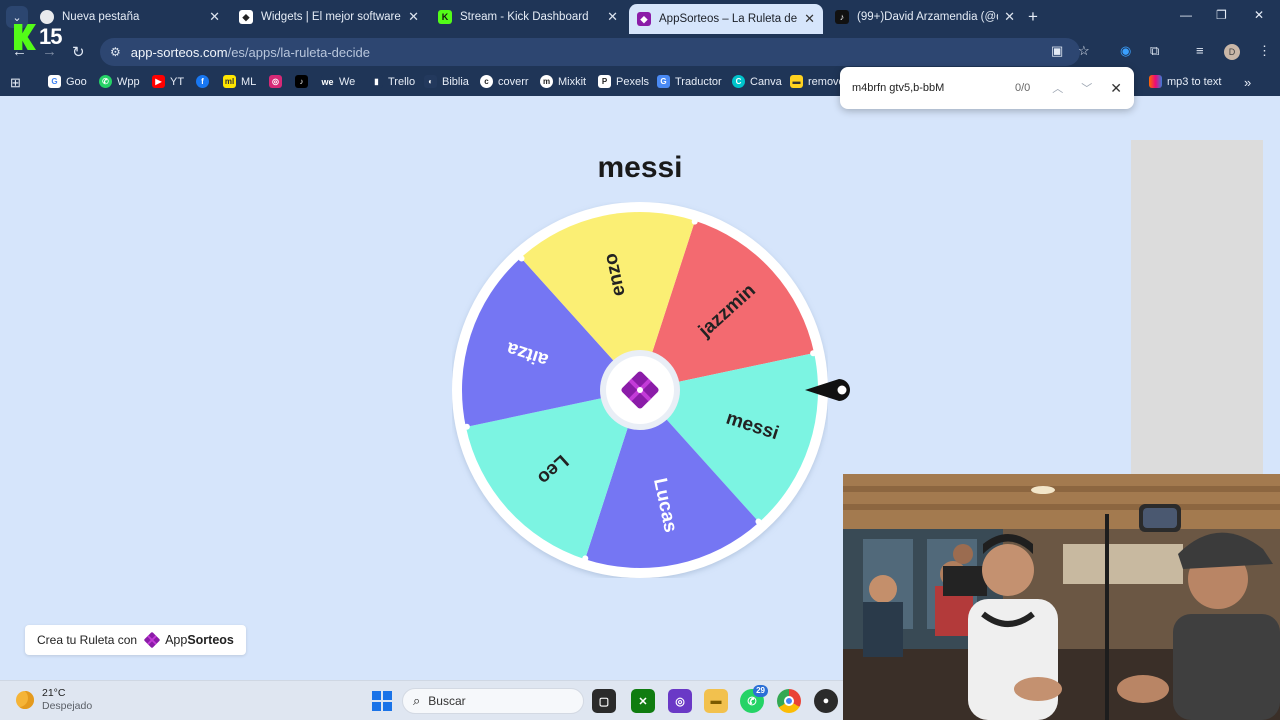 The image size is (1280, 720). I want to click on find-previous-icon: ︿, so click(1057, 88).